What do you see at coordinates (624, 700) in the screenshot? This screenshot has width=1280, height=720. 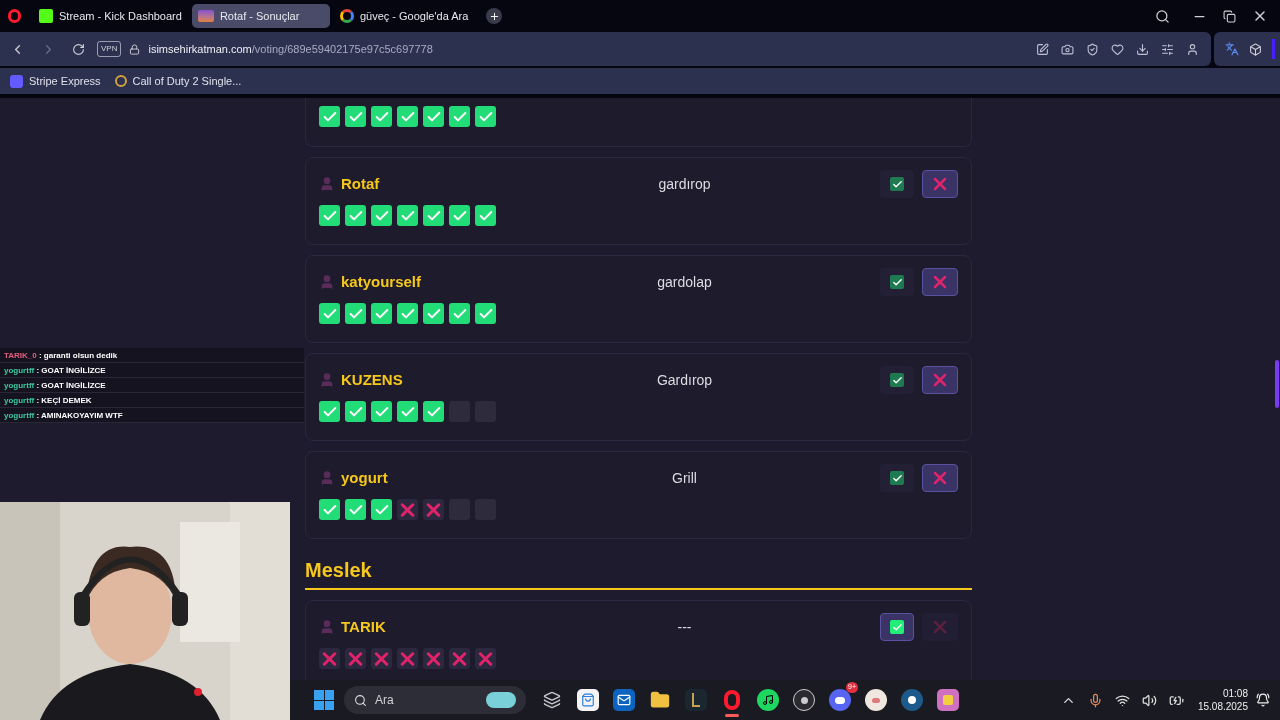 I see `mail-icon` at bounding box center [624, 700].